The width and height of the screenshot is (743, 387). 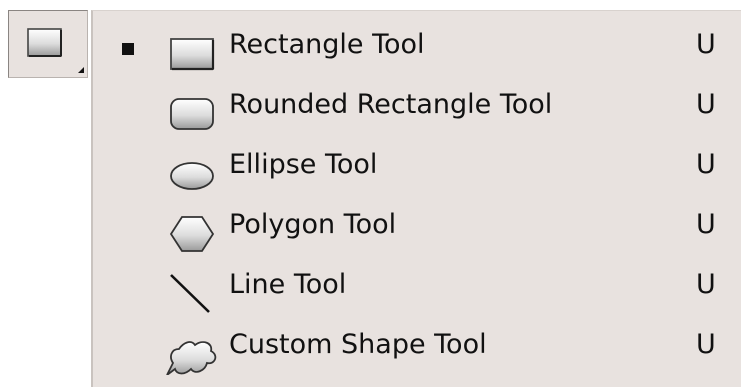 What do you see at coordinates (416, 166) in the screenshot?
I see `menu-item-ellipse-tool: Ellipse Tool U` at bounding box center [416, 166].